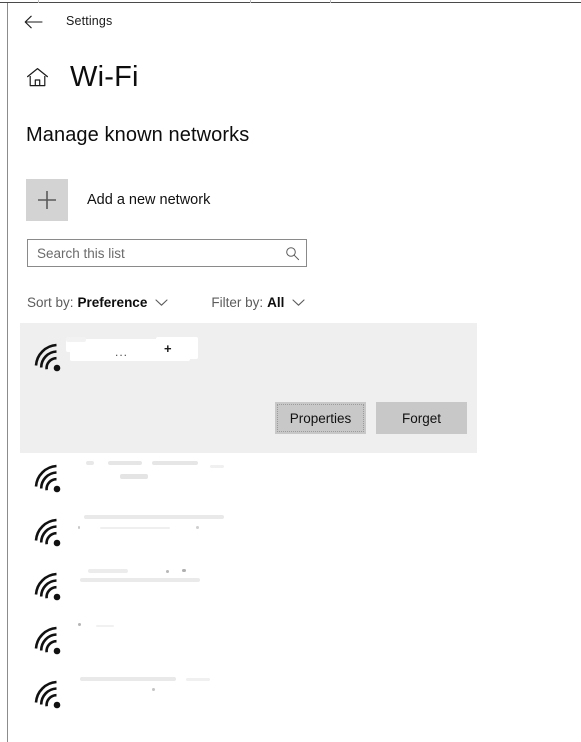  What do you see at coordinates (292, 253) in the screenshot?
I see `search-icon` at bounding box center [292, 253].